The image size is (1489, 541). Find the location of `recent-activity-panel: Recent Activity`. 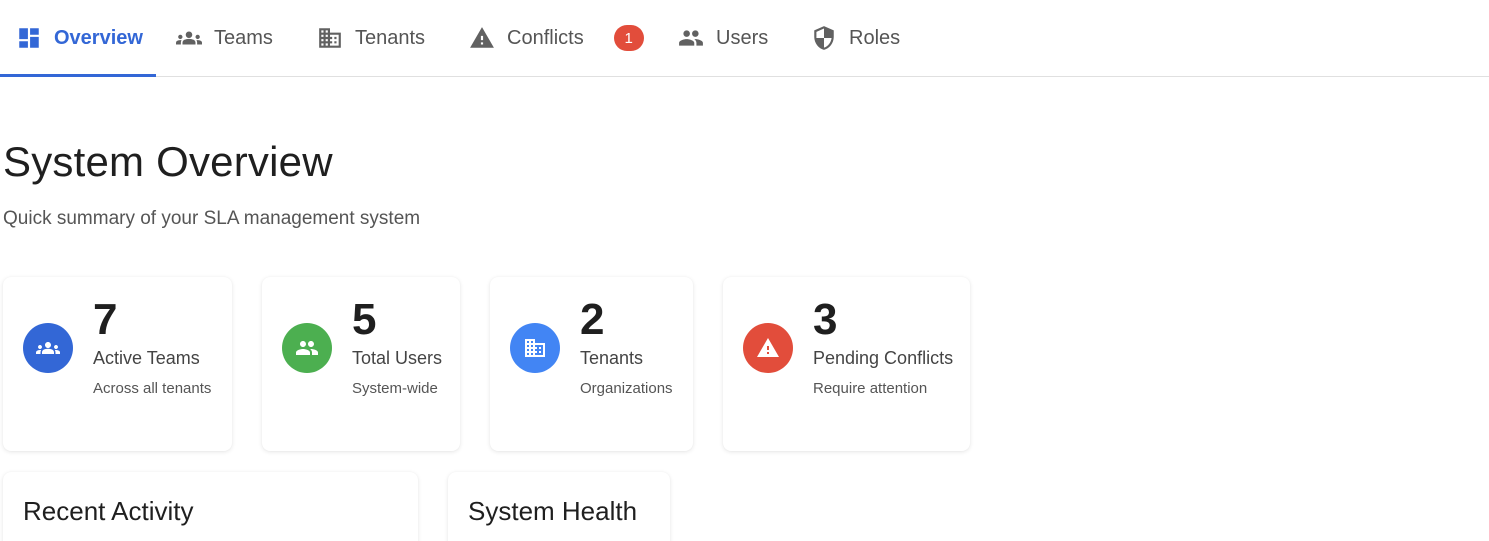

recent-activity-panel: Recent Activity is located at coordinates (210, 506).